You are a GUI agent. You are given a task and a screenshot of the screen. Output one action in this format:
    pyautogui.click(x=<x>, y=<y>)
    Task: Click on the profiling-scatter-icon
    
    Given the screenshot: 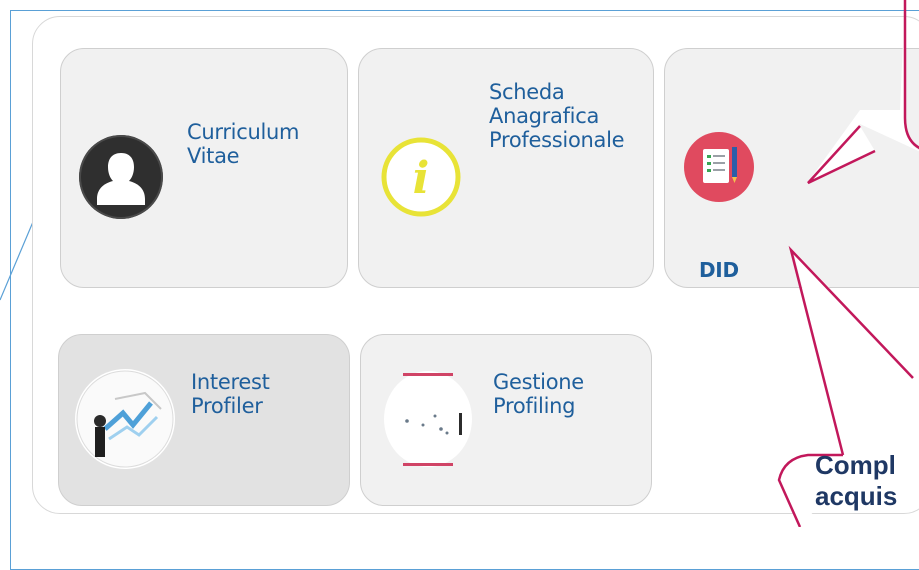 What is the action you would take?
    pyautogui.click(x=428, y=419)
    